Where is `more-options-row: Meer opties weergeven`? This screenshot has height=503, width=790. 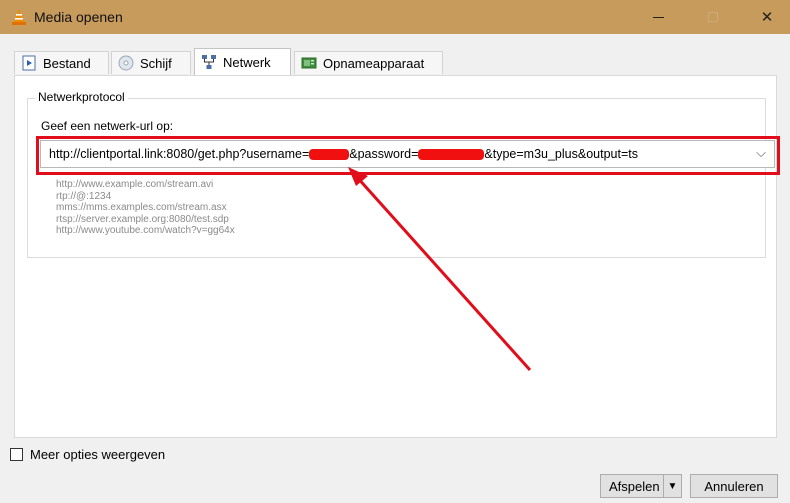
more-options-row: Meer opties weergeven is located at coordinates (87, 454).